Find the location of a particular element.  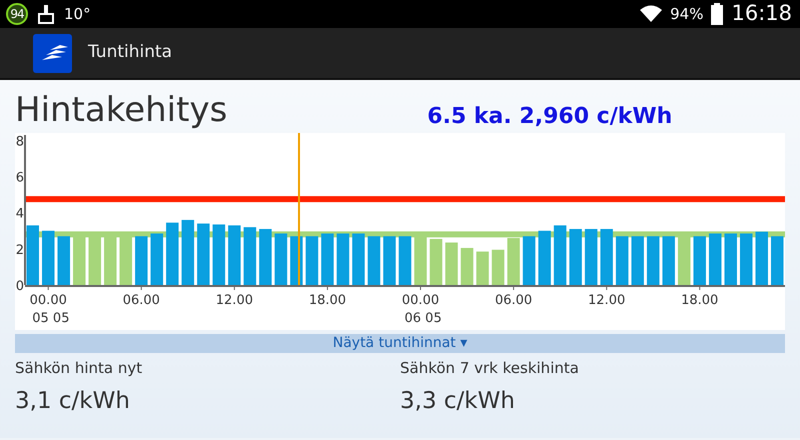

battery-text: 94% is located at coordinates (687, 14).